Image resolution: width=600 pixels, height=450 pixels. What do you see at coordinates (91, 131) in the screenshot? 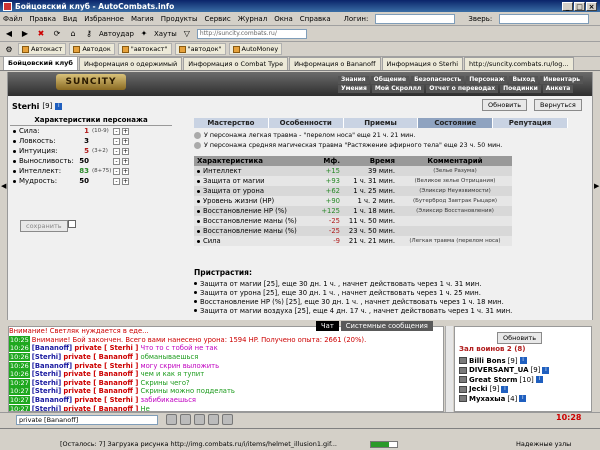
I see `stat-row: Сила: 1 (10-9) - +` at bounding box center [91, 131].